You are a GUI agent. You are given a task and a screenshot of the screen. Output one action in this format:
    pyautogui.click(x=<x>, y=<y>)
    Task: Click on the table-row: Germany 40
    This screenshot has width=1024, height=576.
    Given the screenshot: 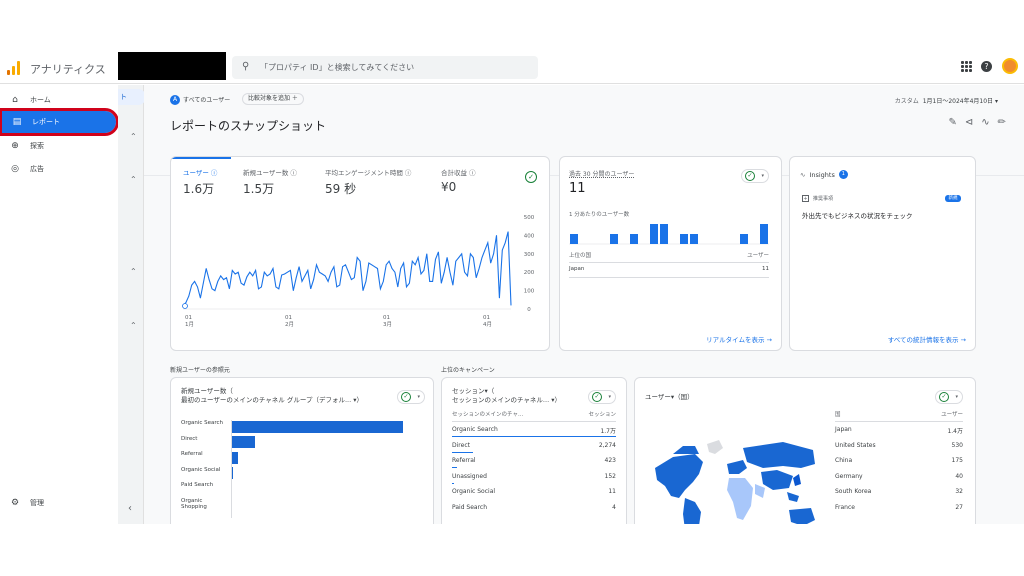 What is the action you would take?
    pyautogui.click(x=899, y=479)
    